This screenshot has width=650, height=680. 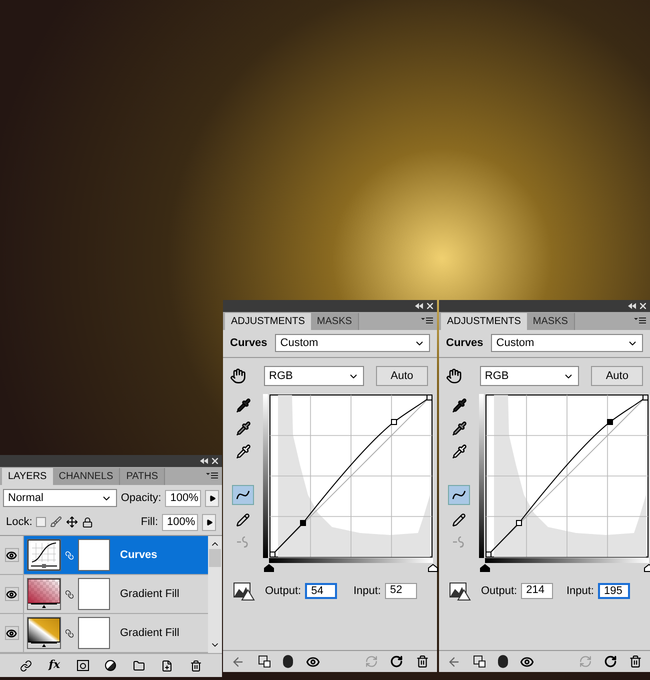 I want to click on panel-tab: PATHS, so click(x=143, y=476).